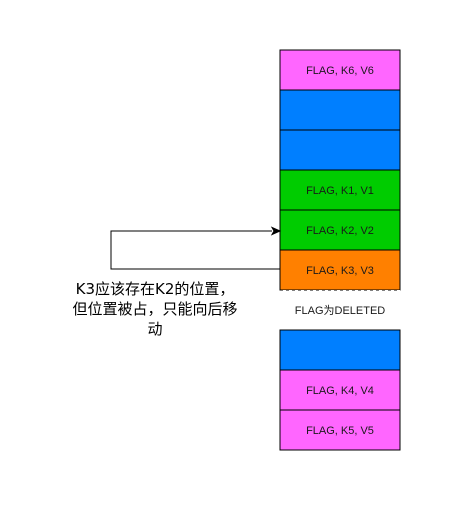  I want to click on slot-8-label: FLAG, K4, V4, so click(340, 391).